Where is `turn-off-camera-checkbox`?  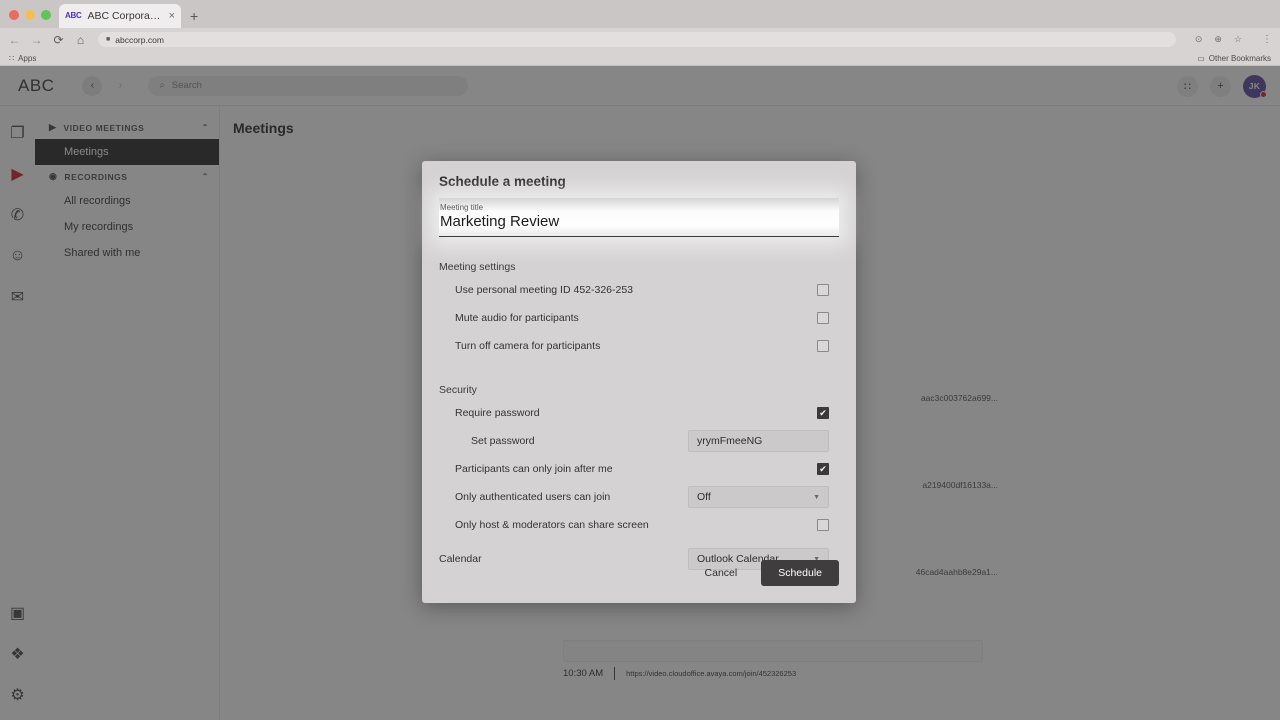
turn-off-camera-checkbox is located at coordinates (823, 346).